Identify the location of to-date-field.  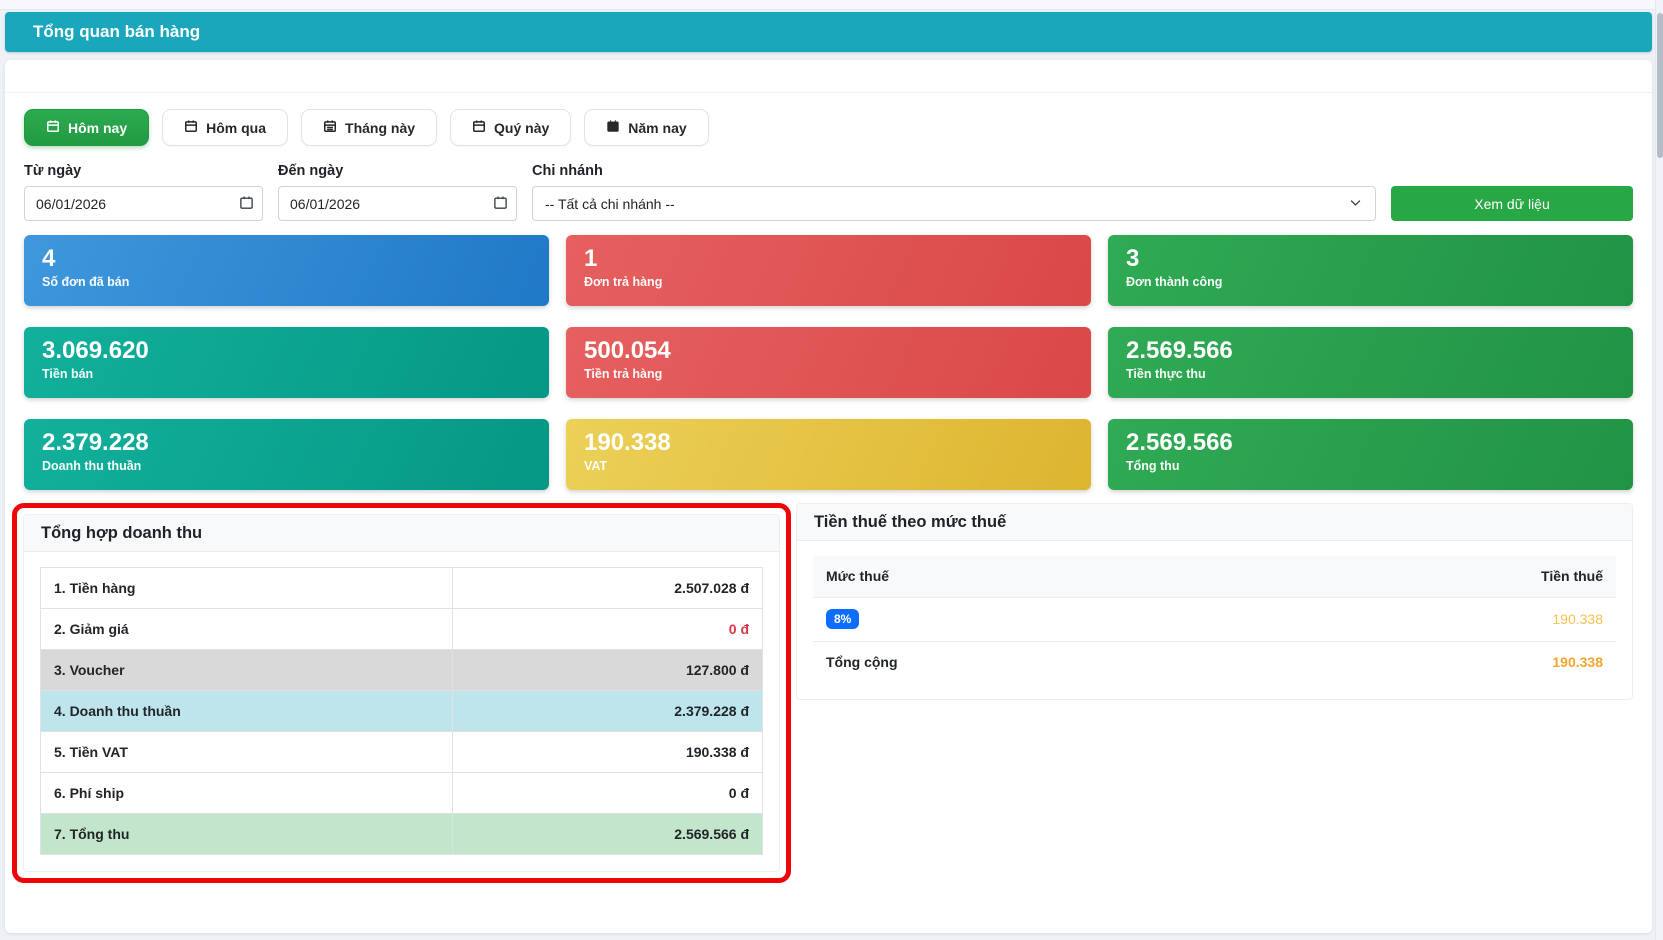
(397, 203).